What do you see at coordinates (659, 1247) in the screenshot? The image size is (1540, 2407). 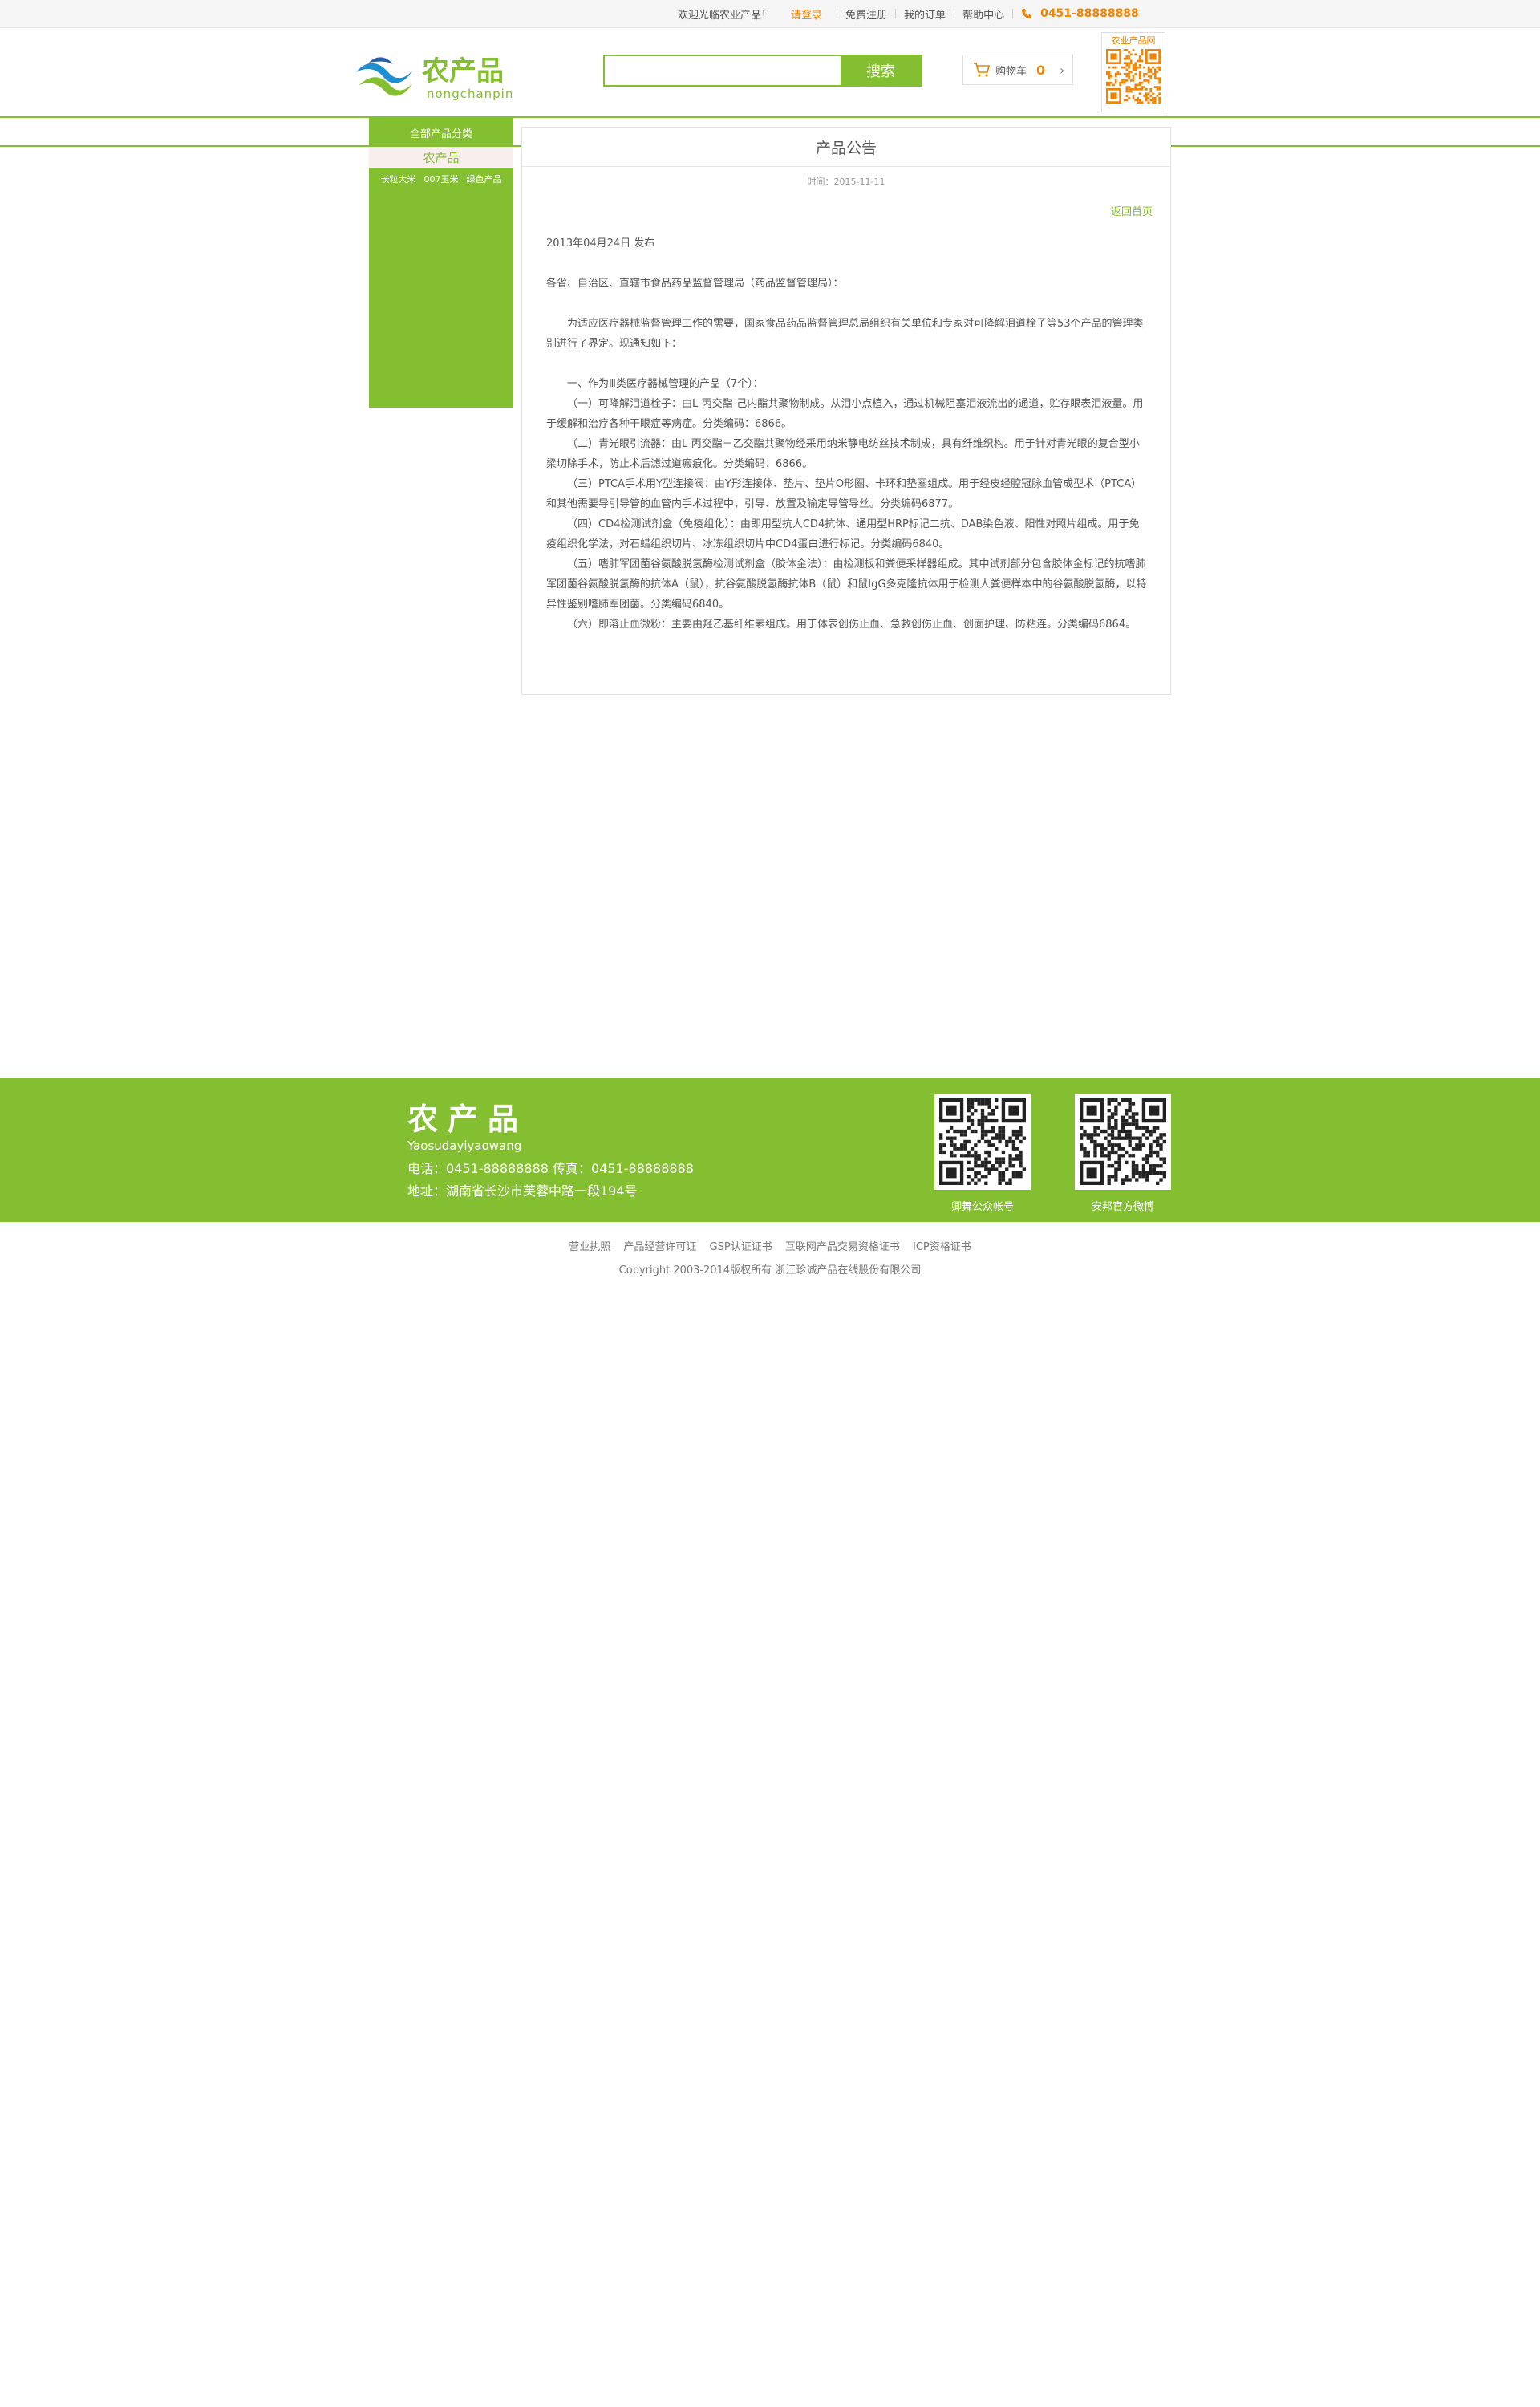 I see `footer-link: 产品经营许可证` at bounding box center [659, 1247].